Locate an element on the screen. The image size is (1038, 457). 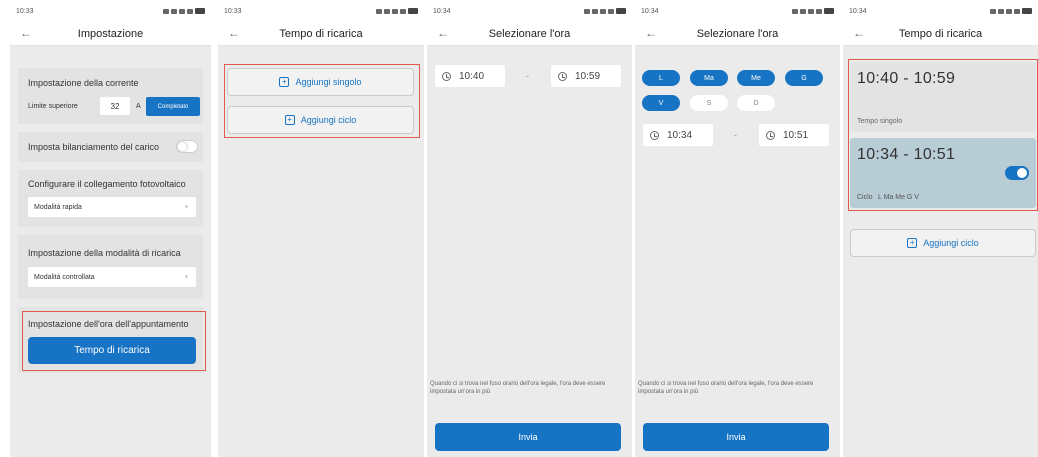
charge-mode-select: Modalità controllata ▾ is located at coordinates (112, 277).